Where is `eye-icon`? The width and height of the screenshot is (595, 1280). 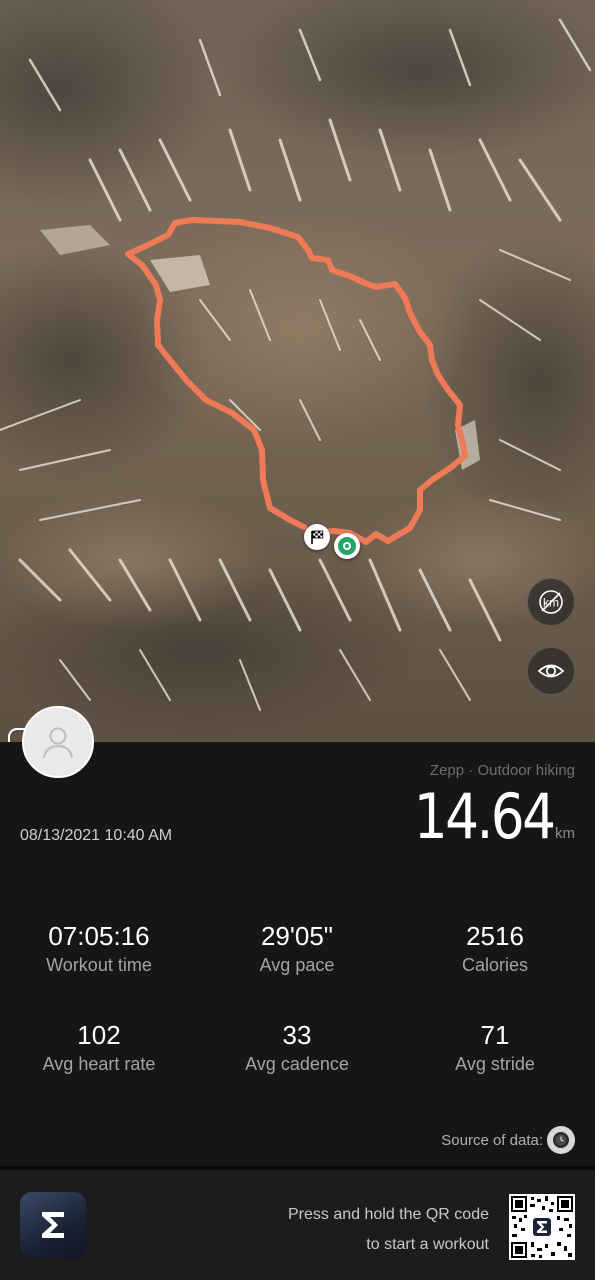
eye-icon is located at coordinates (551, 671).